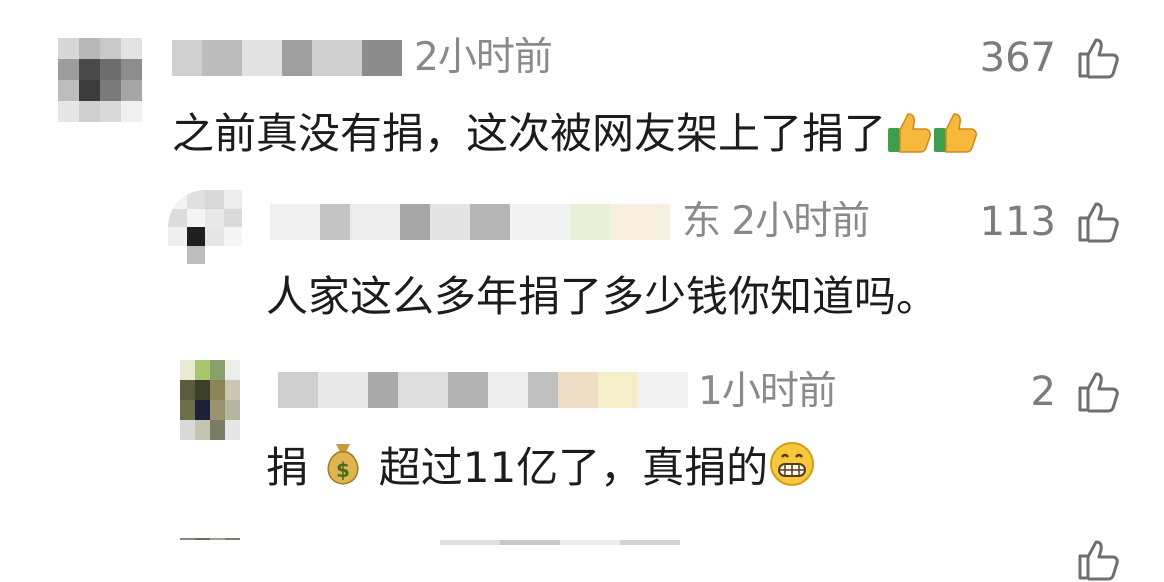 Image resolution: width=1164 pixels, height=582 pixels. Describe the element at coordinates (767, 391) in the screenshot. I see `comment-time: 1小时前` at that location.